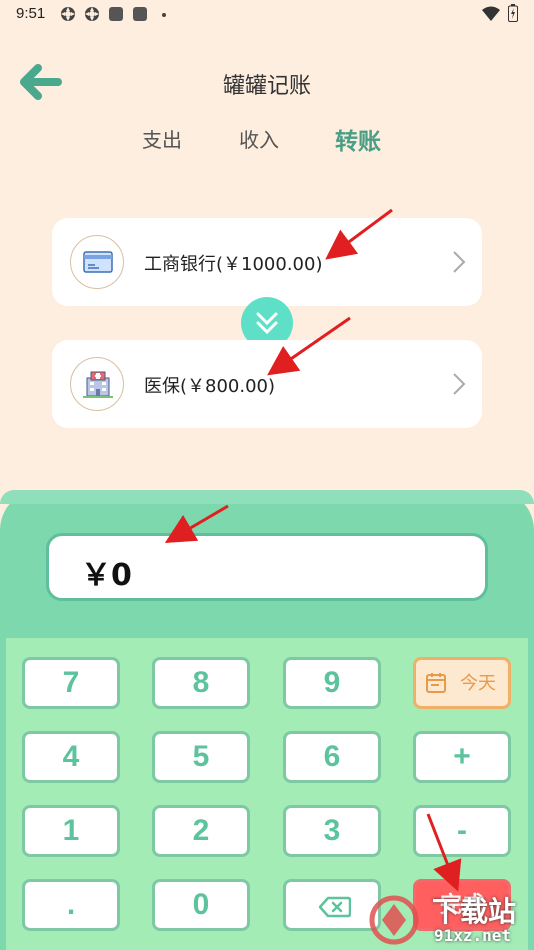 This screenshot has height=950, width=534. I want to click on from-account-card: 工商银行(￥1000.00), so click(267, 262).